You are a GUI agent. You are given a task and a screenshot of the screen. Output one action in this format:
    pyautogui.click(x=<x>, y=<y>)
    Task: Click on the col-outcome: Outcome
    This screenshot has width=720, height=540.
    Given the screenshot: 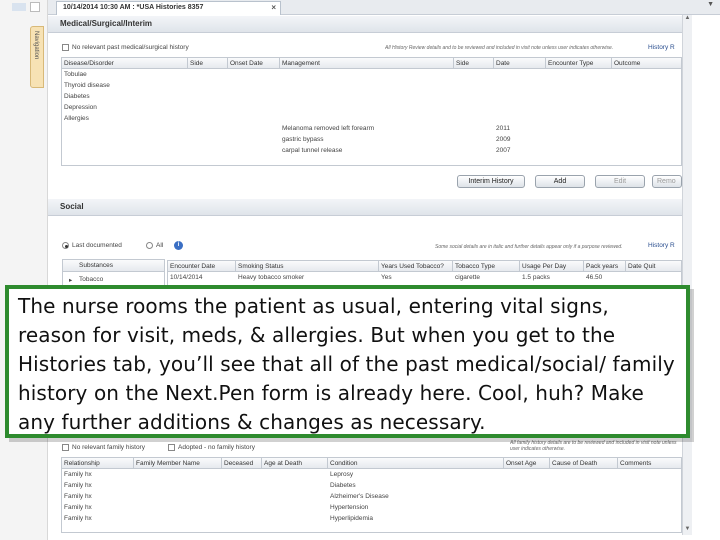 What is the action you would take?
    pyautogui.click(x=647, y=63)
    